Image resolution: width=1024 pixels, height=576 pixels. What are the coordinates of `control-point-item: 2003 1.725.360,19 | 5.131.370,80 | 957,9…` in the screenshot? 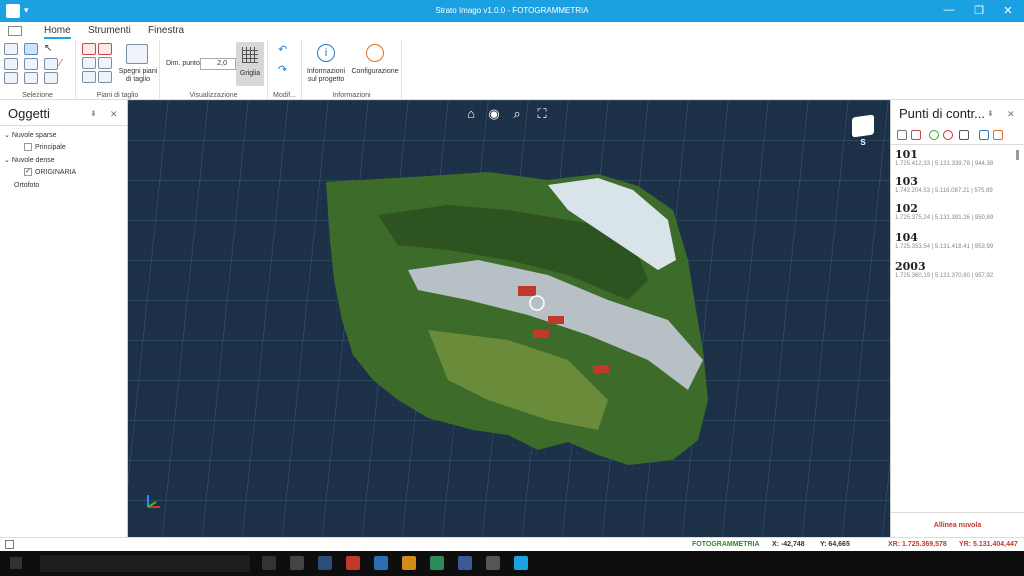 It's located at (958, 269).